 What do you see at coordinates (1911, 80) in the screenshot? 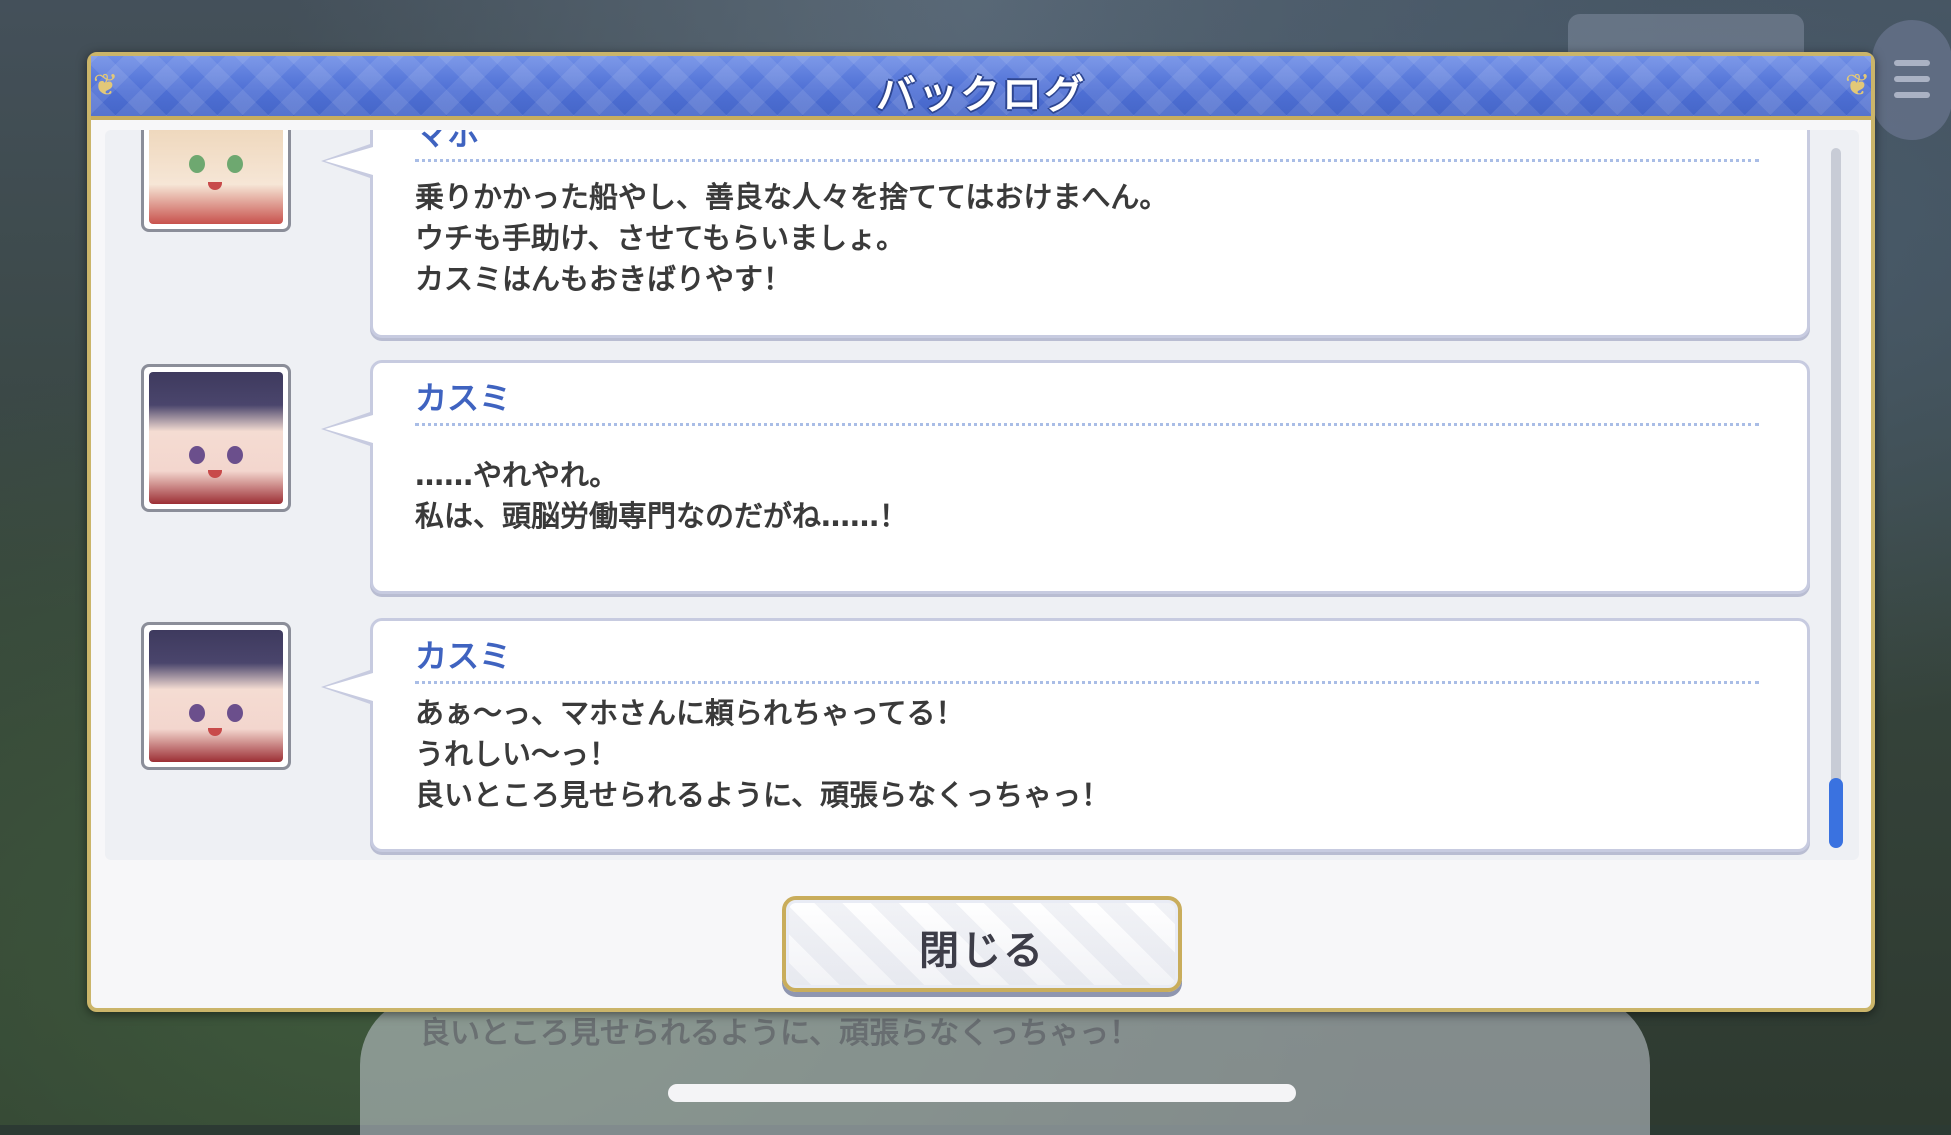
I see `menu-icon` at bounding box center [1911, 80].